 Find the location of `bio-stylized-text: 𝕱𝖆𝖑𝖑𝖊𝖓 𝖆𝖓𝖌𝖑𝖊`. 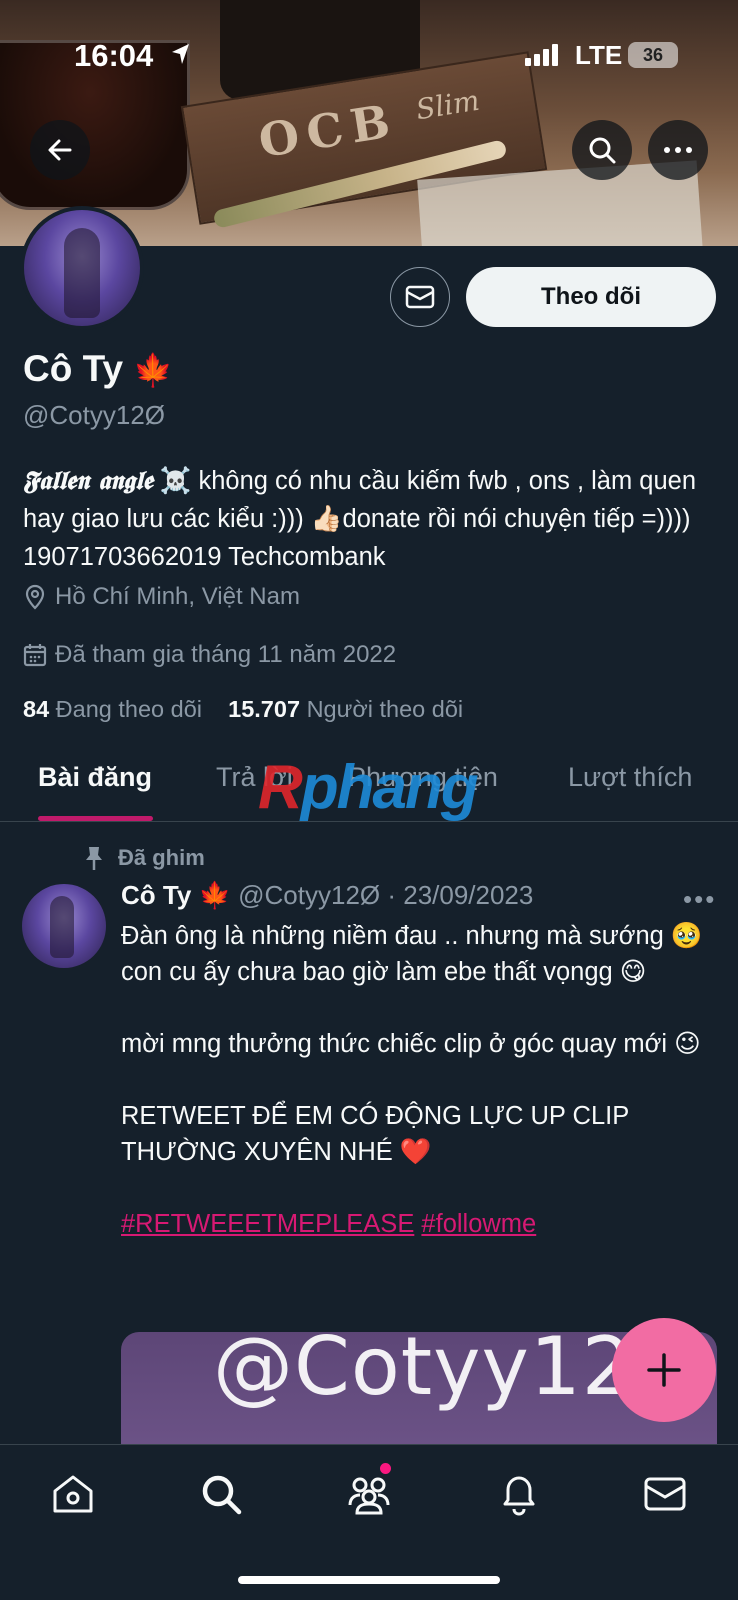

bio-stylized-text: 𝕱𝖆𝖑𝖑𝖊𝖓 𝖆𝖓𝖌𝖑𝖊 is located at coordinates (88, 481).